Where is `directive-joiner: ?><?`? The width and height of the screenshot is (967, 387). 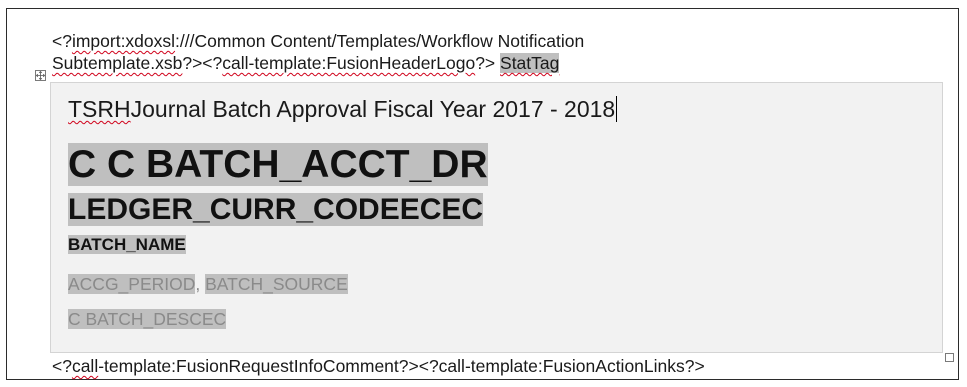
directive-joiner: ?><? is located at coordinates (202, 63).